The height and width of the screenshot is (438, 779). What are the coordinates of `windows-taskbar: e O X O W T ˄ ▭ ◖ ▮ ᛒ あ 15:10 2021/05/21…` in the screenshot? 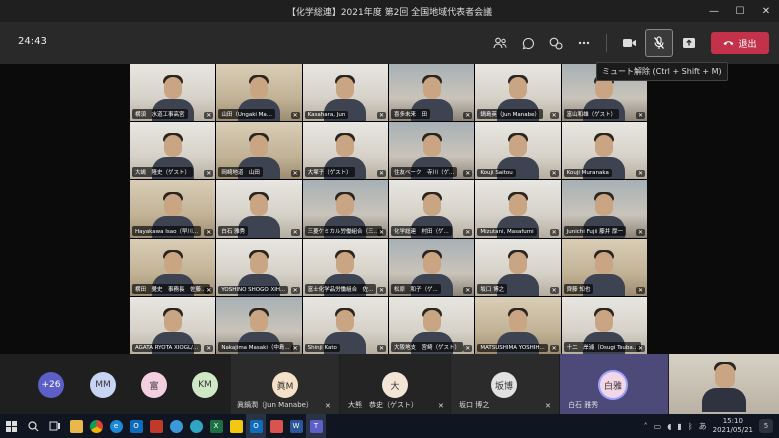 It's located at (389, 426).